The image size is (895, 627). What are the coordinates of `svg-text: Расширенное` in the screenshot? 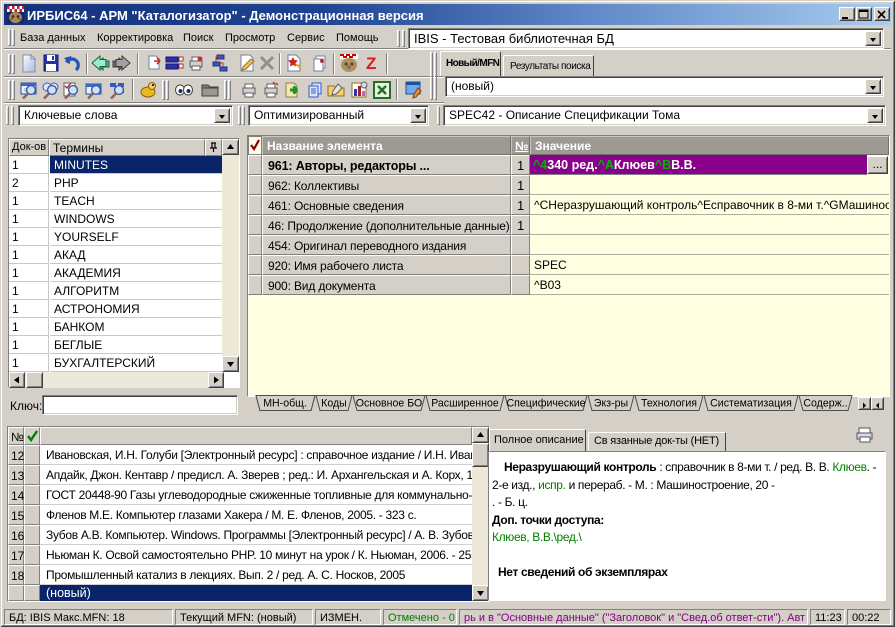 It's located at (465, 404).